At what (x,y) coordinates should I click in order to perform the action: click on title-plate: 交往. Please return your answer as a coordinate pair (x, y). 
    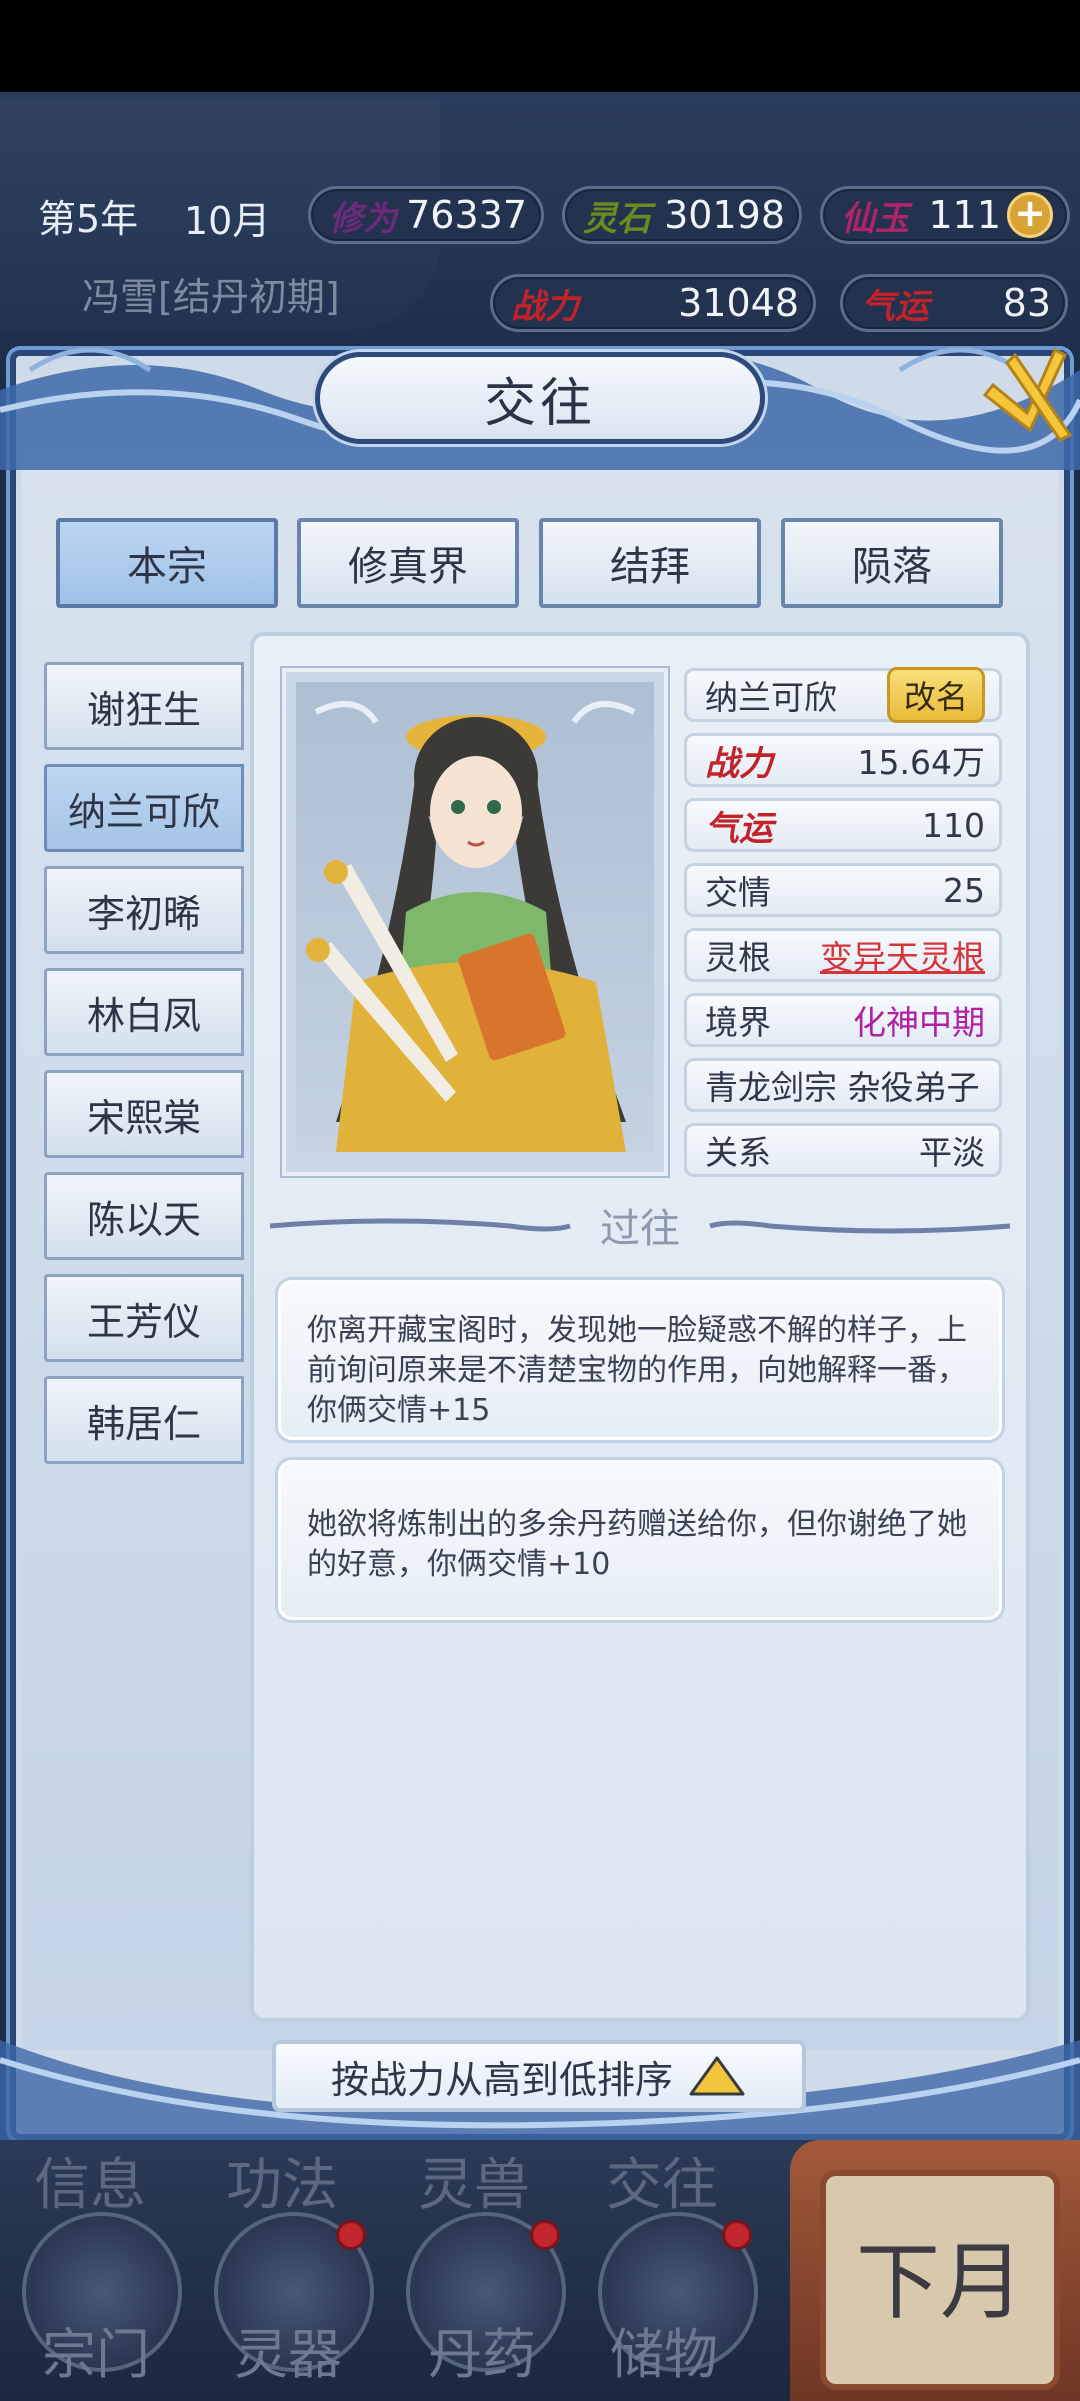
    Looking at the image, I should click on (540, 398).